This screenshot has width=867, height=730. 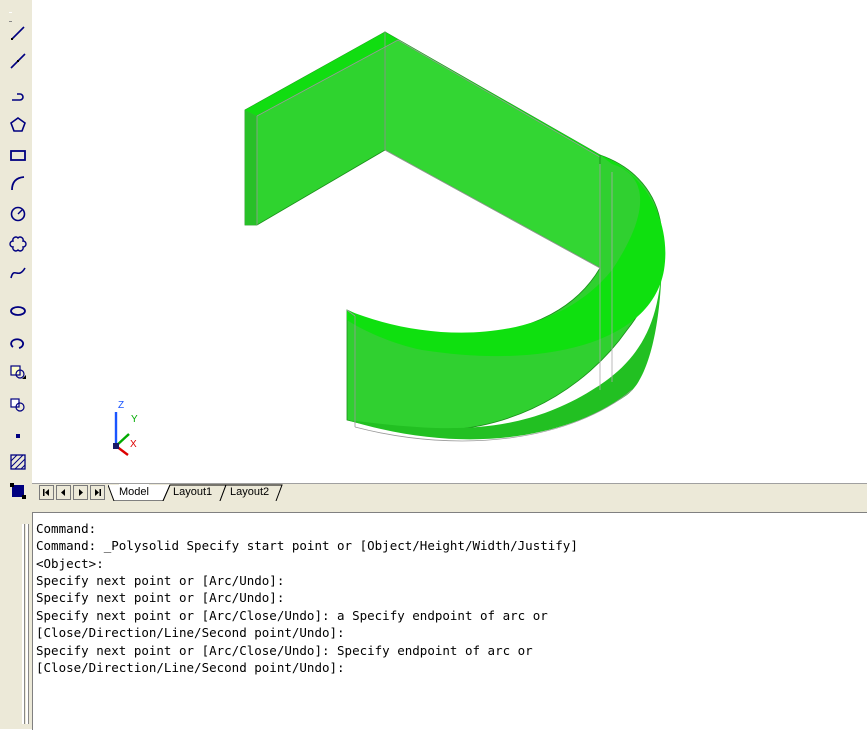 What do you see at coordinates (66, 528) in the screenshot?
I see `command-line: Command:` at bounding box center [66, 528].